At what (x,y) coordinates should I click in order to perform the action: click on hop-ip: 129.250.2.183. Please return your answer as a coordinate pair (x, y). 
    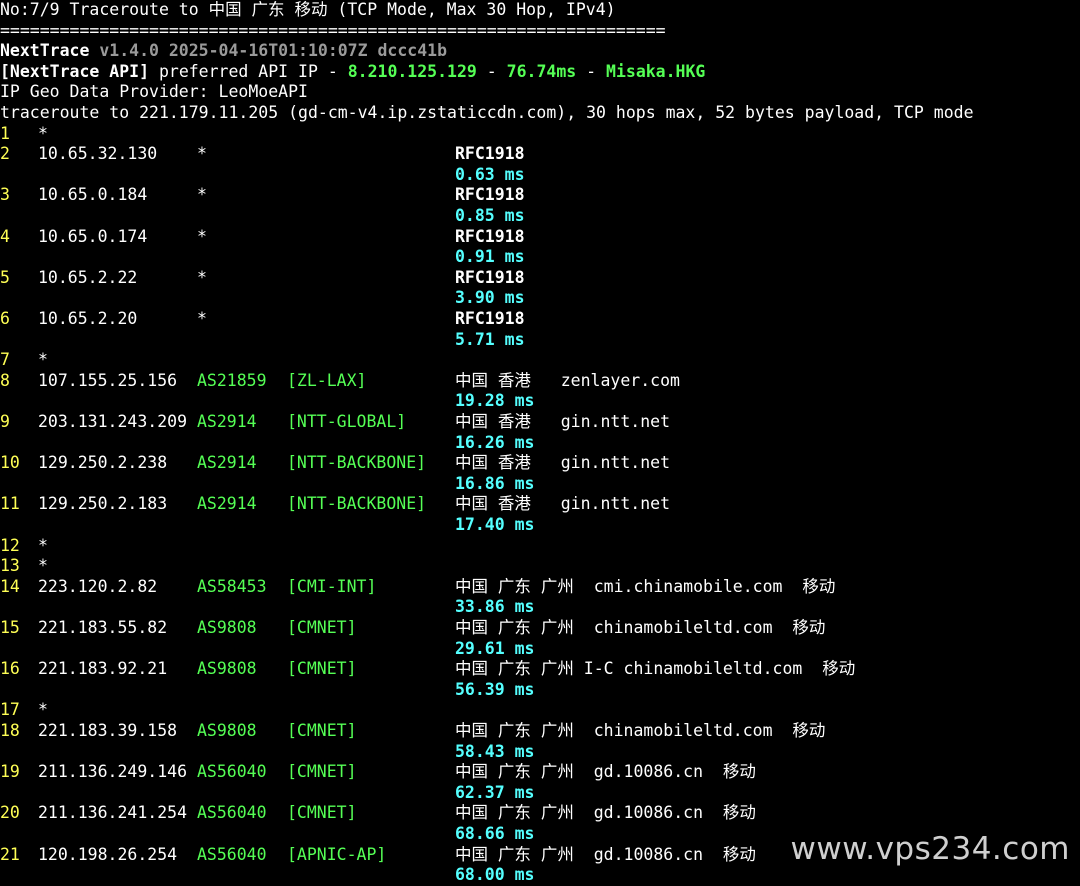
    Looking at the image, I should click on (103, 504).